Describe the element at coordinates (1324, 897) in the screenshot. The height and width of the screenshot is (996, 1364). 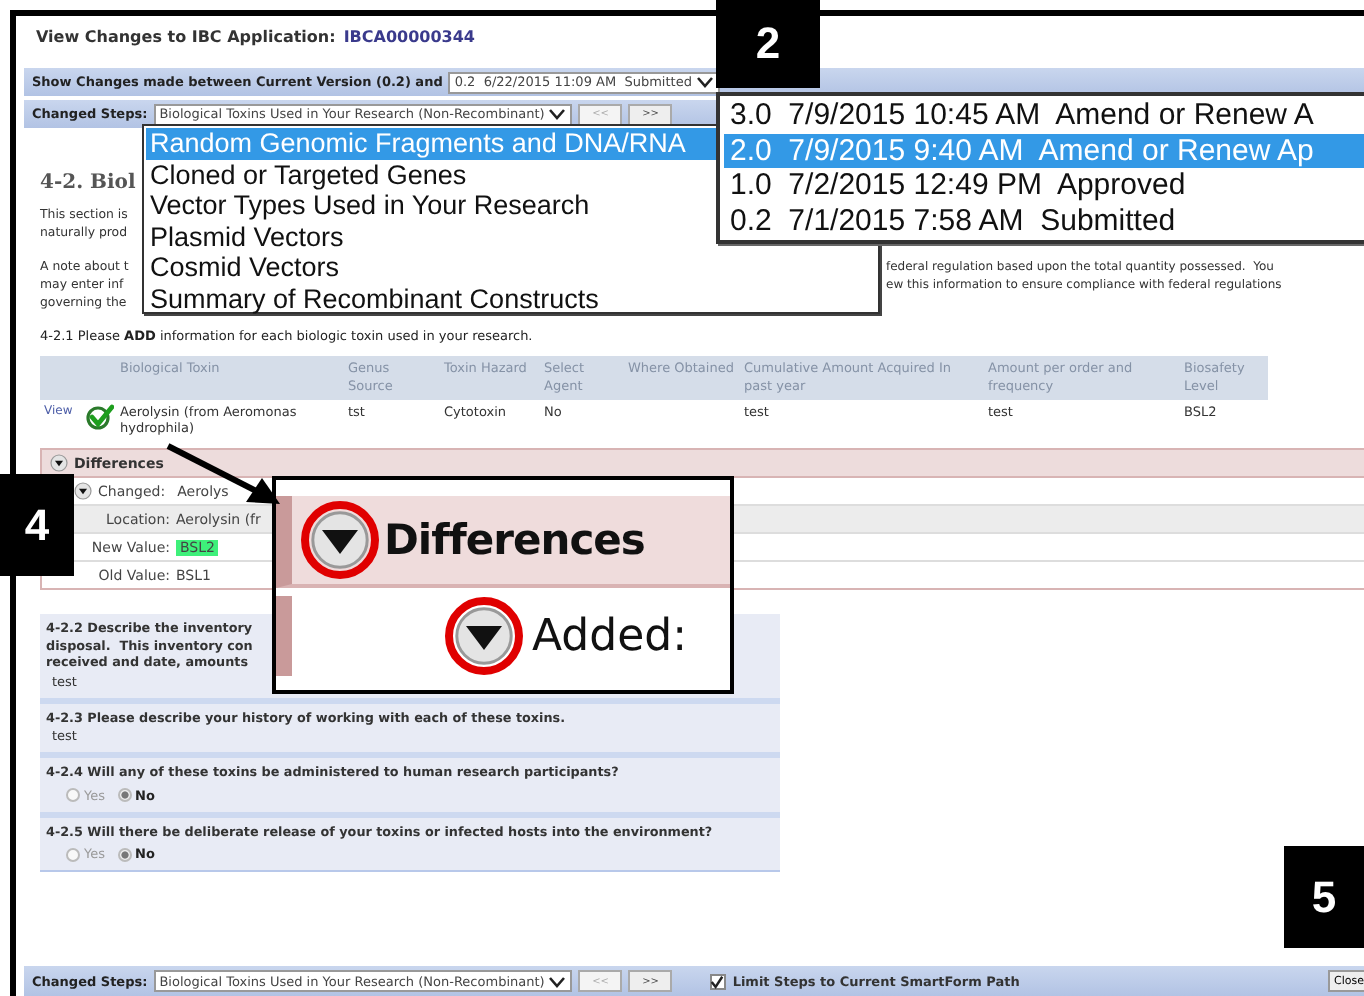
I see `callout-number: 5` at that location.